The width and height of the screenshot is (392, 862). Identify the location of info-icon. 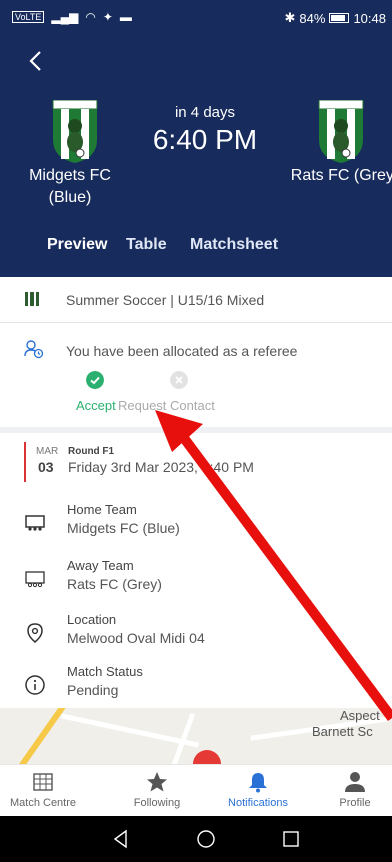
(35, 685).